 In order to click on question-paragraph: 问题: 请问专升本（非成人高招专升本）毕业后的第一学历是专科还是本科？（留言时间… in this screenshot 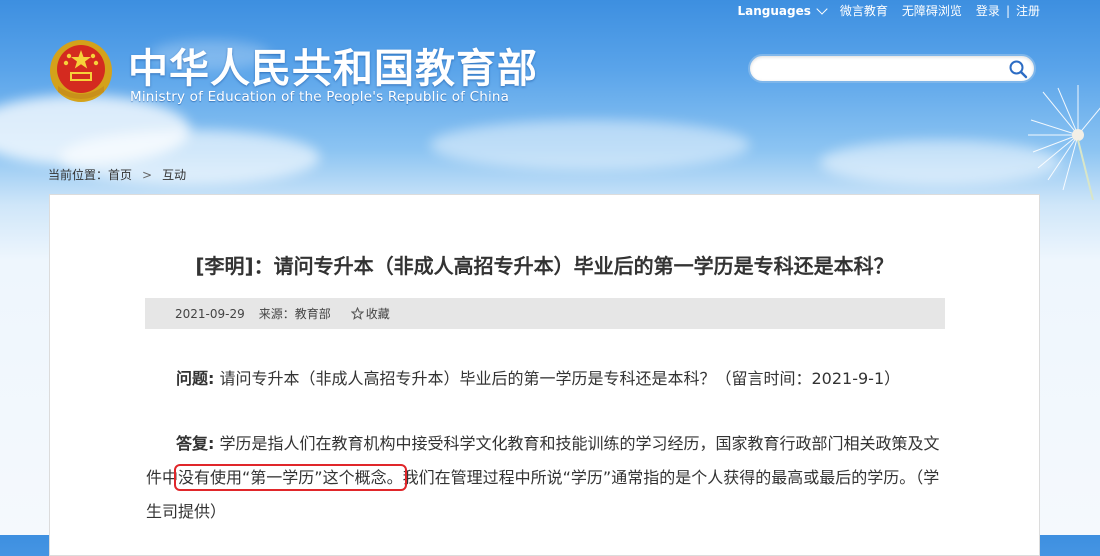, I will do `click(538, 379)`.